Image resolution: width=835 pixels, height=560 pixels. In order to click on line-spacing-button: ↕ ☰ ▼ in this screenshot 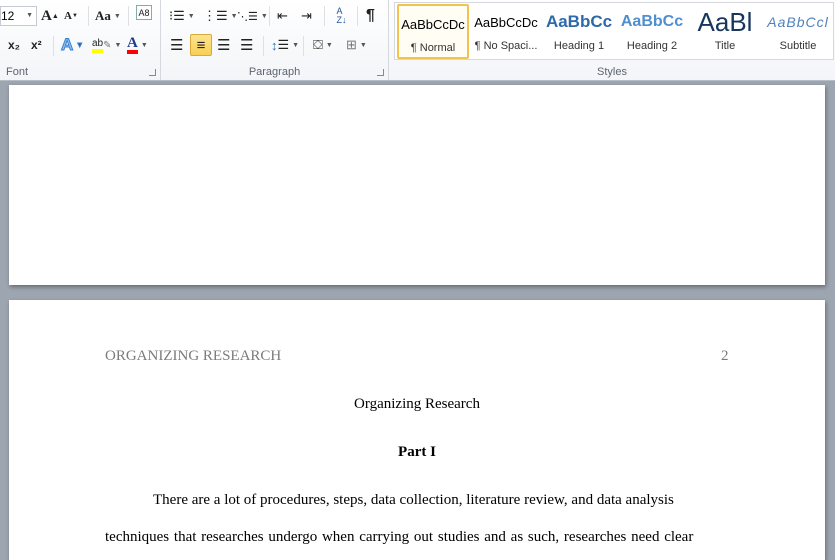, I will do `click(285, 45)`.